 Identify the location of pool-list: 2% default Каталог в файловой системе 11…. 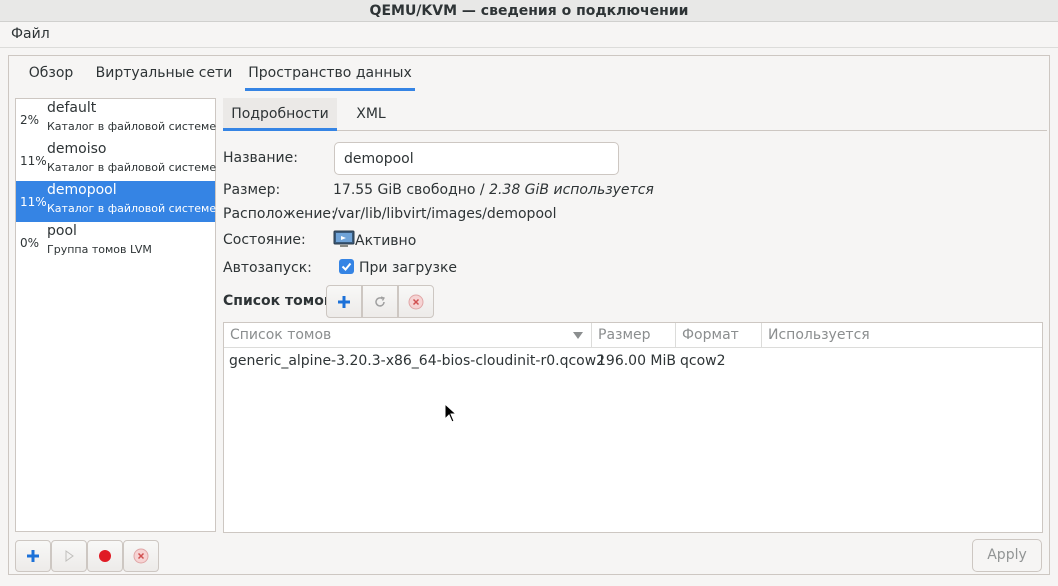
(115, 315).